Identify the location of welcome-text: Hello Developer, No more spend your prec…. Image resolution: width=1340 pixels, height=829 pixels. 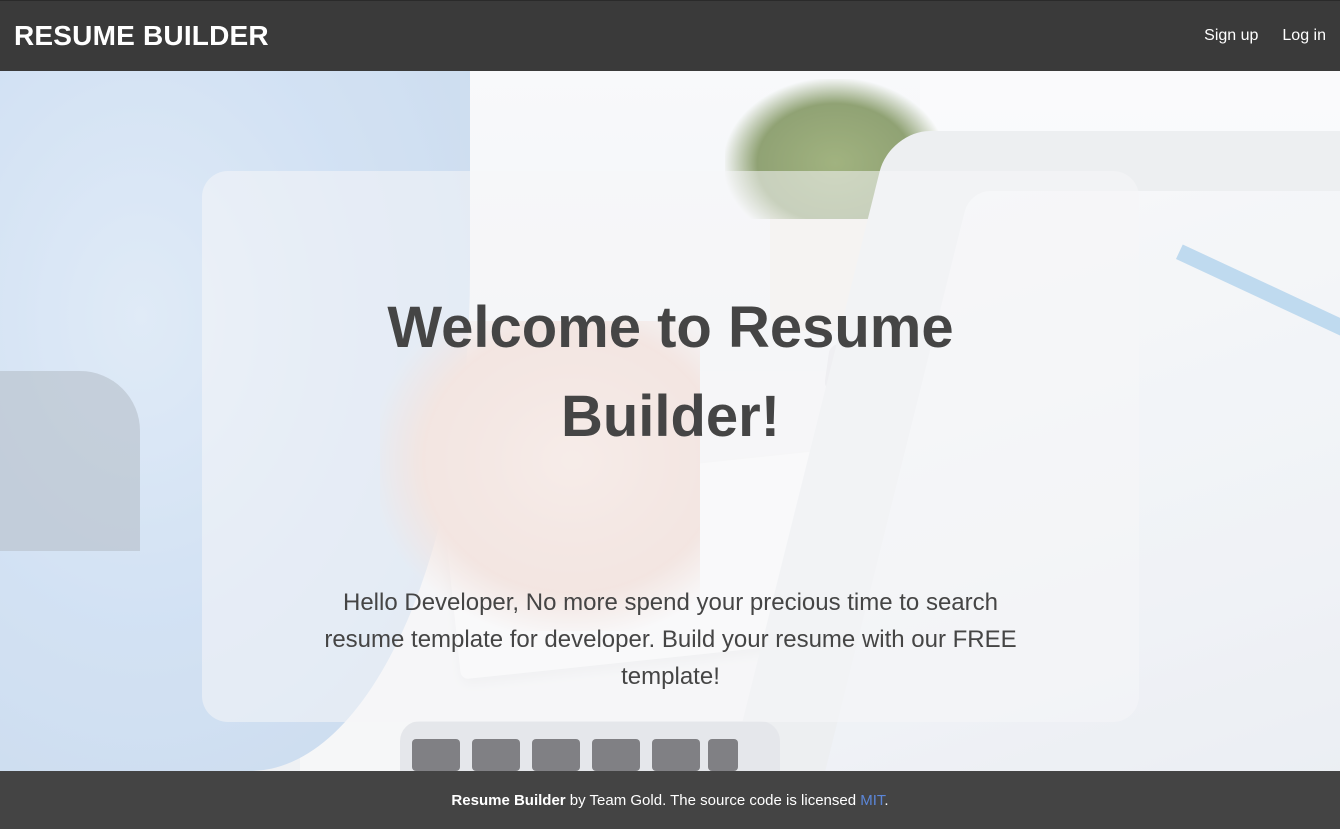
(670, 639).